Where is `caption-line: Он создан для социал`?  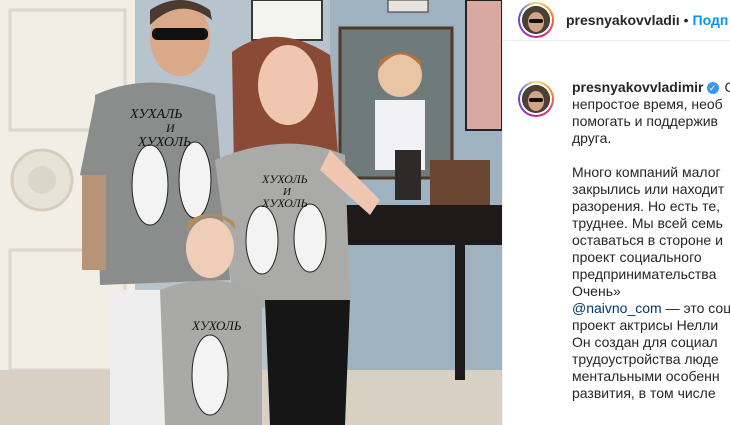
caption-line: Он создан для социал is located at coordinates (645, 342).